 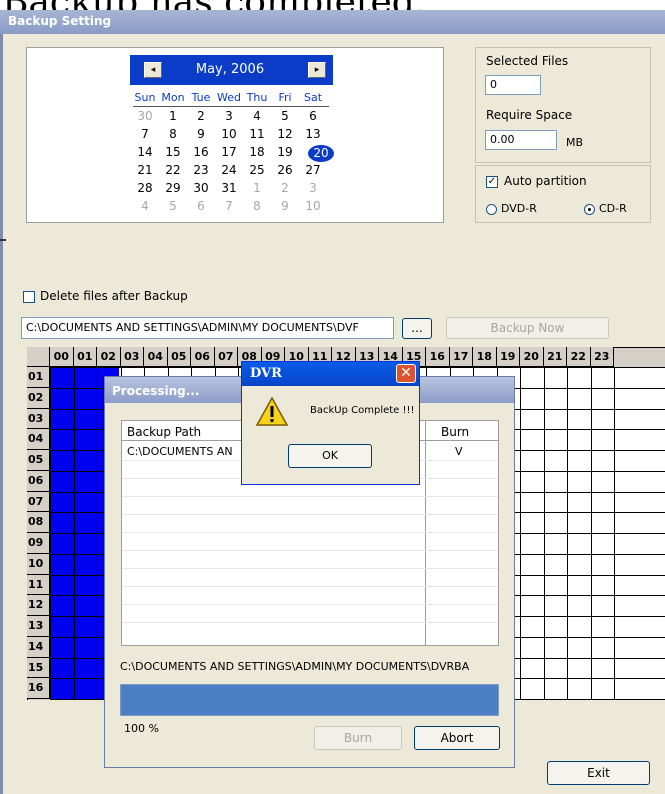 I want to click on calendar-day: 14, so click(x=145, y=152).